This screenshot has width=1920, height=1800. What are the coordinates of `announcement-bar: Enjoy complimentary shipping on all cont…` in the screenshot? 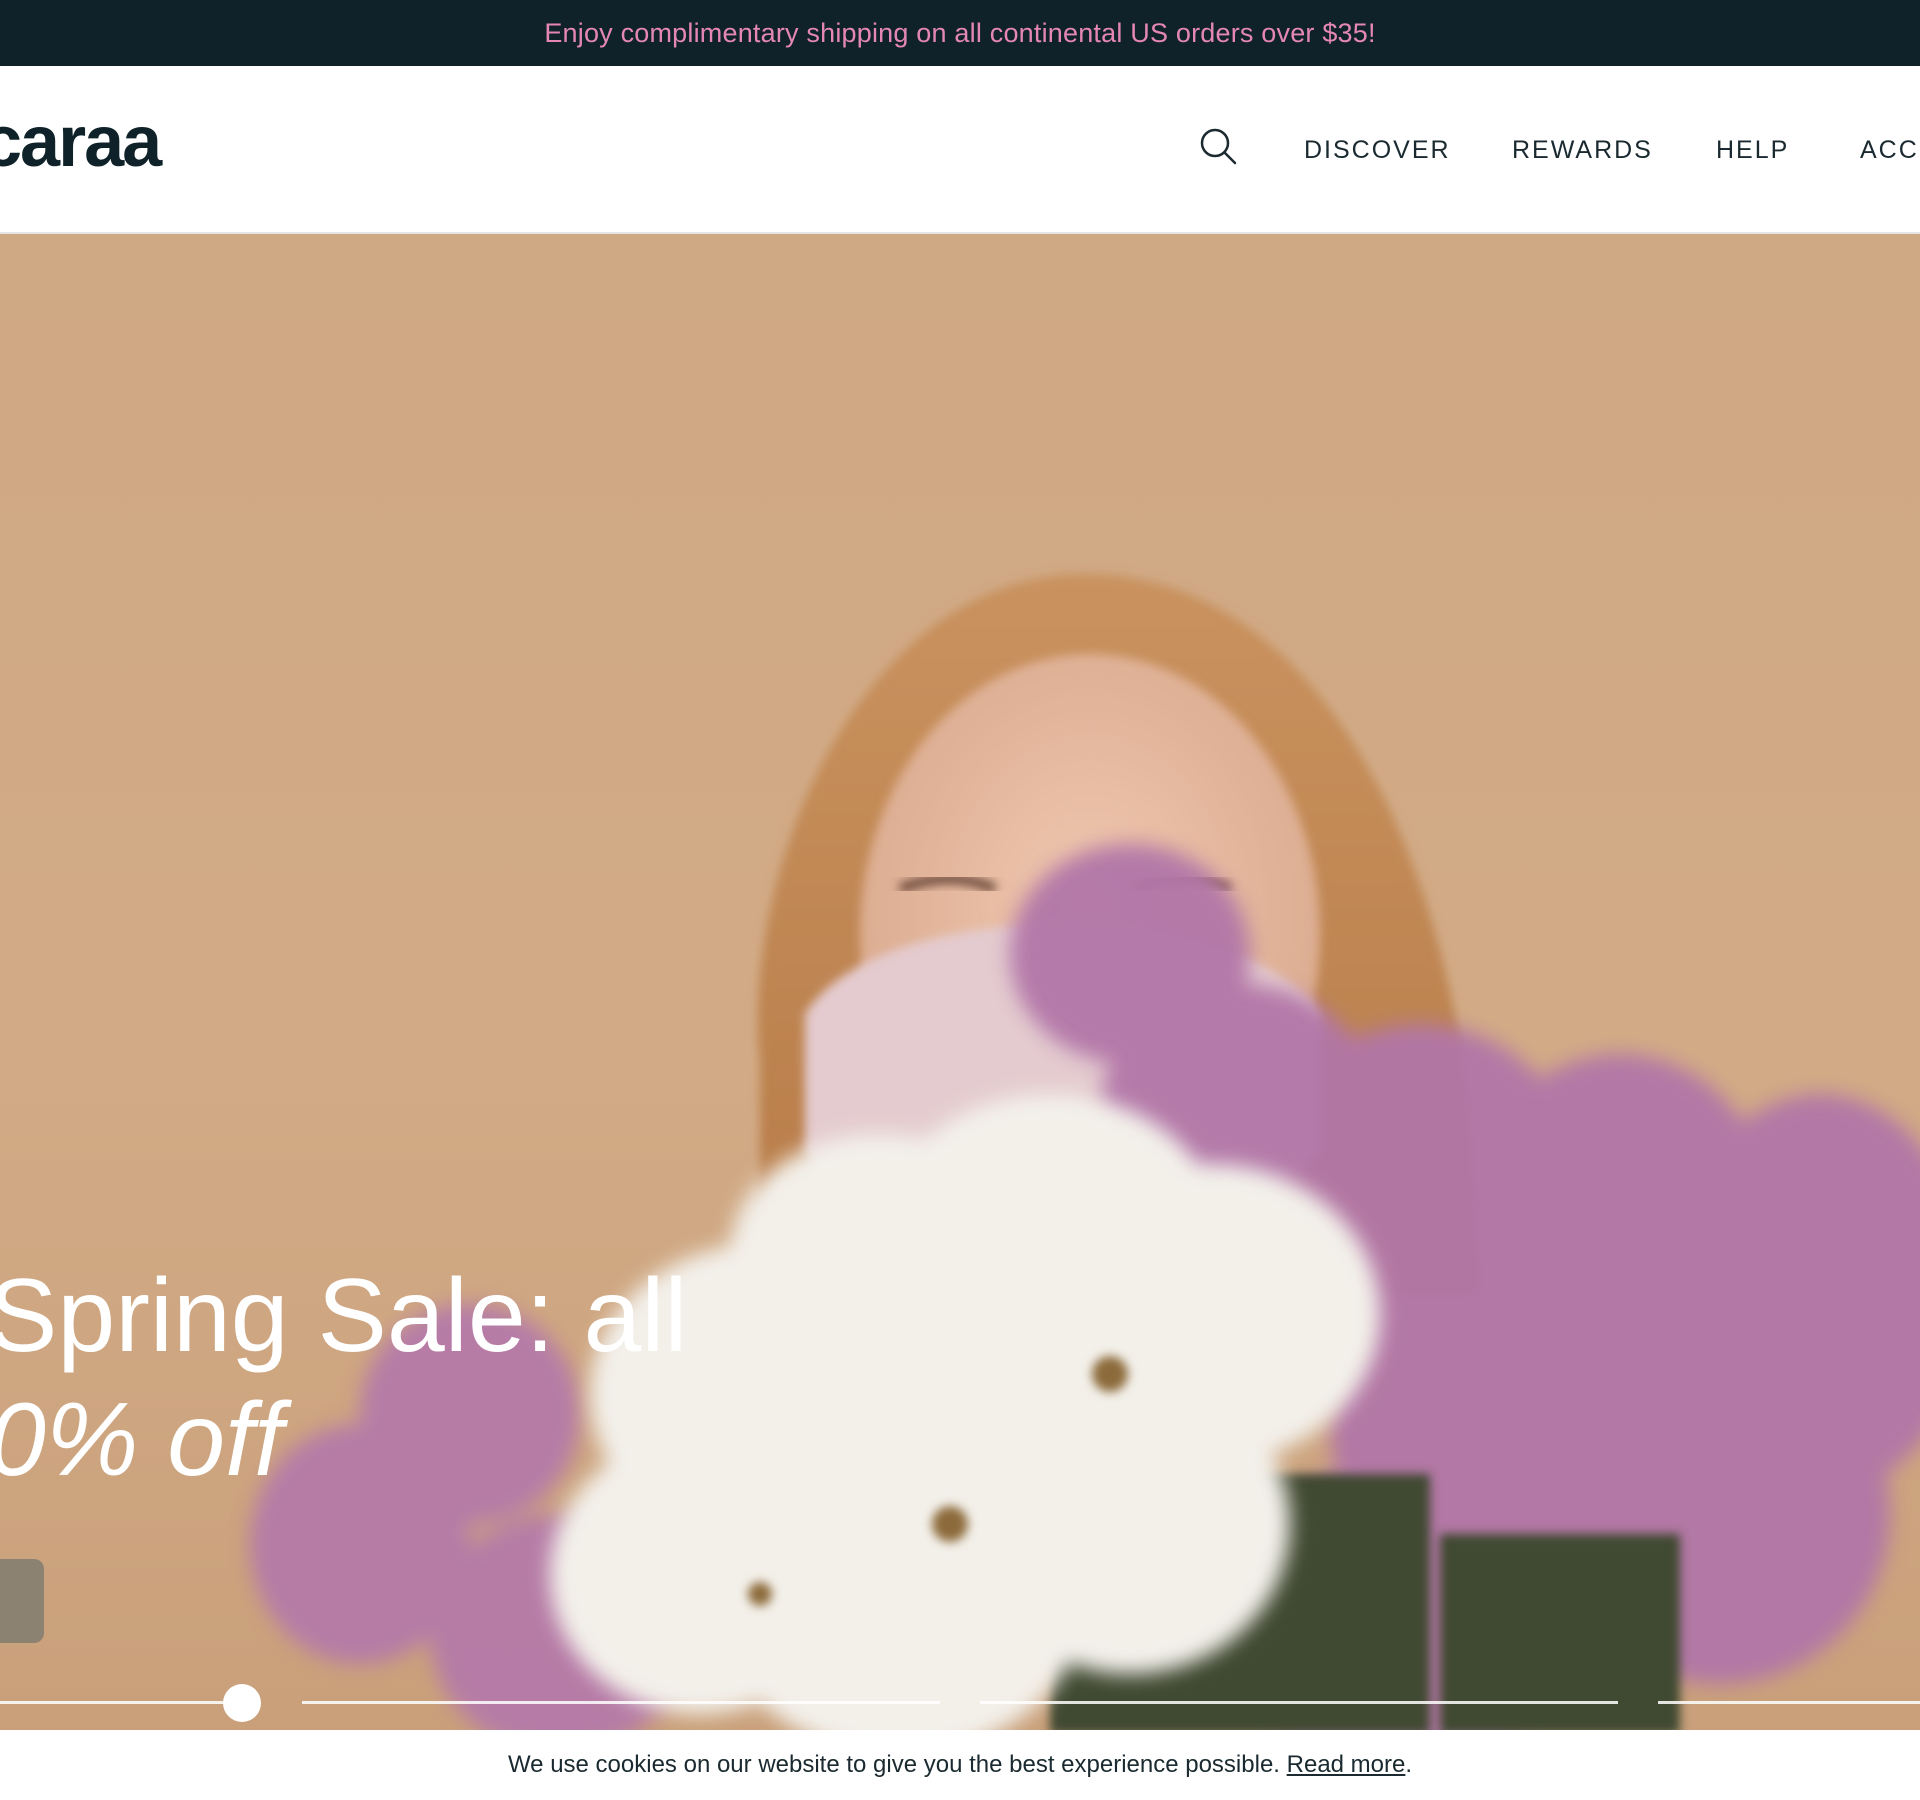 It's located at (960, 33).